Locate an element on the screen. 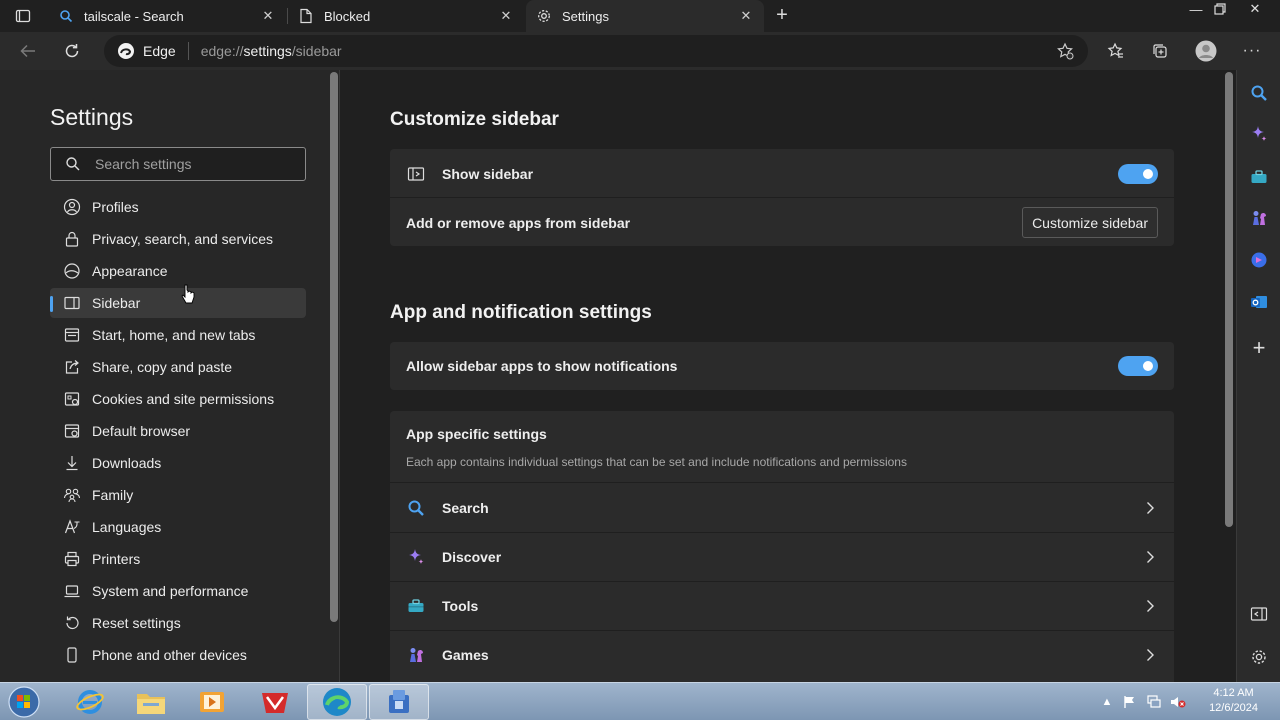 The image size is (1280, 720). sidebar-toggle-icon is located at coordinates (416, 174).